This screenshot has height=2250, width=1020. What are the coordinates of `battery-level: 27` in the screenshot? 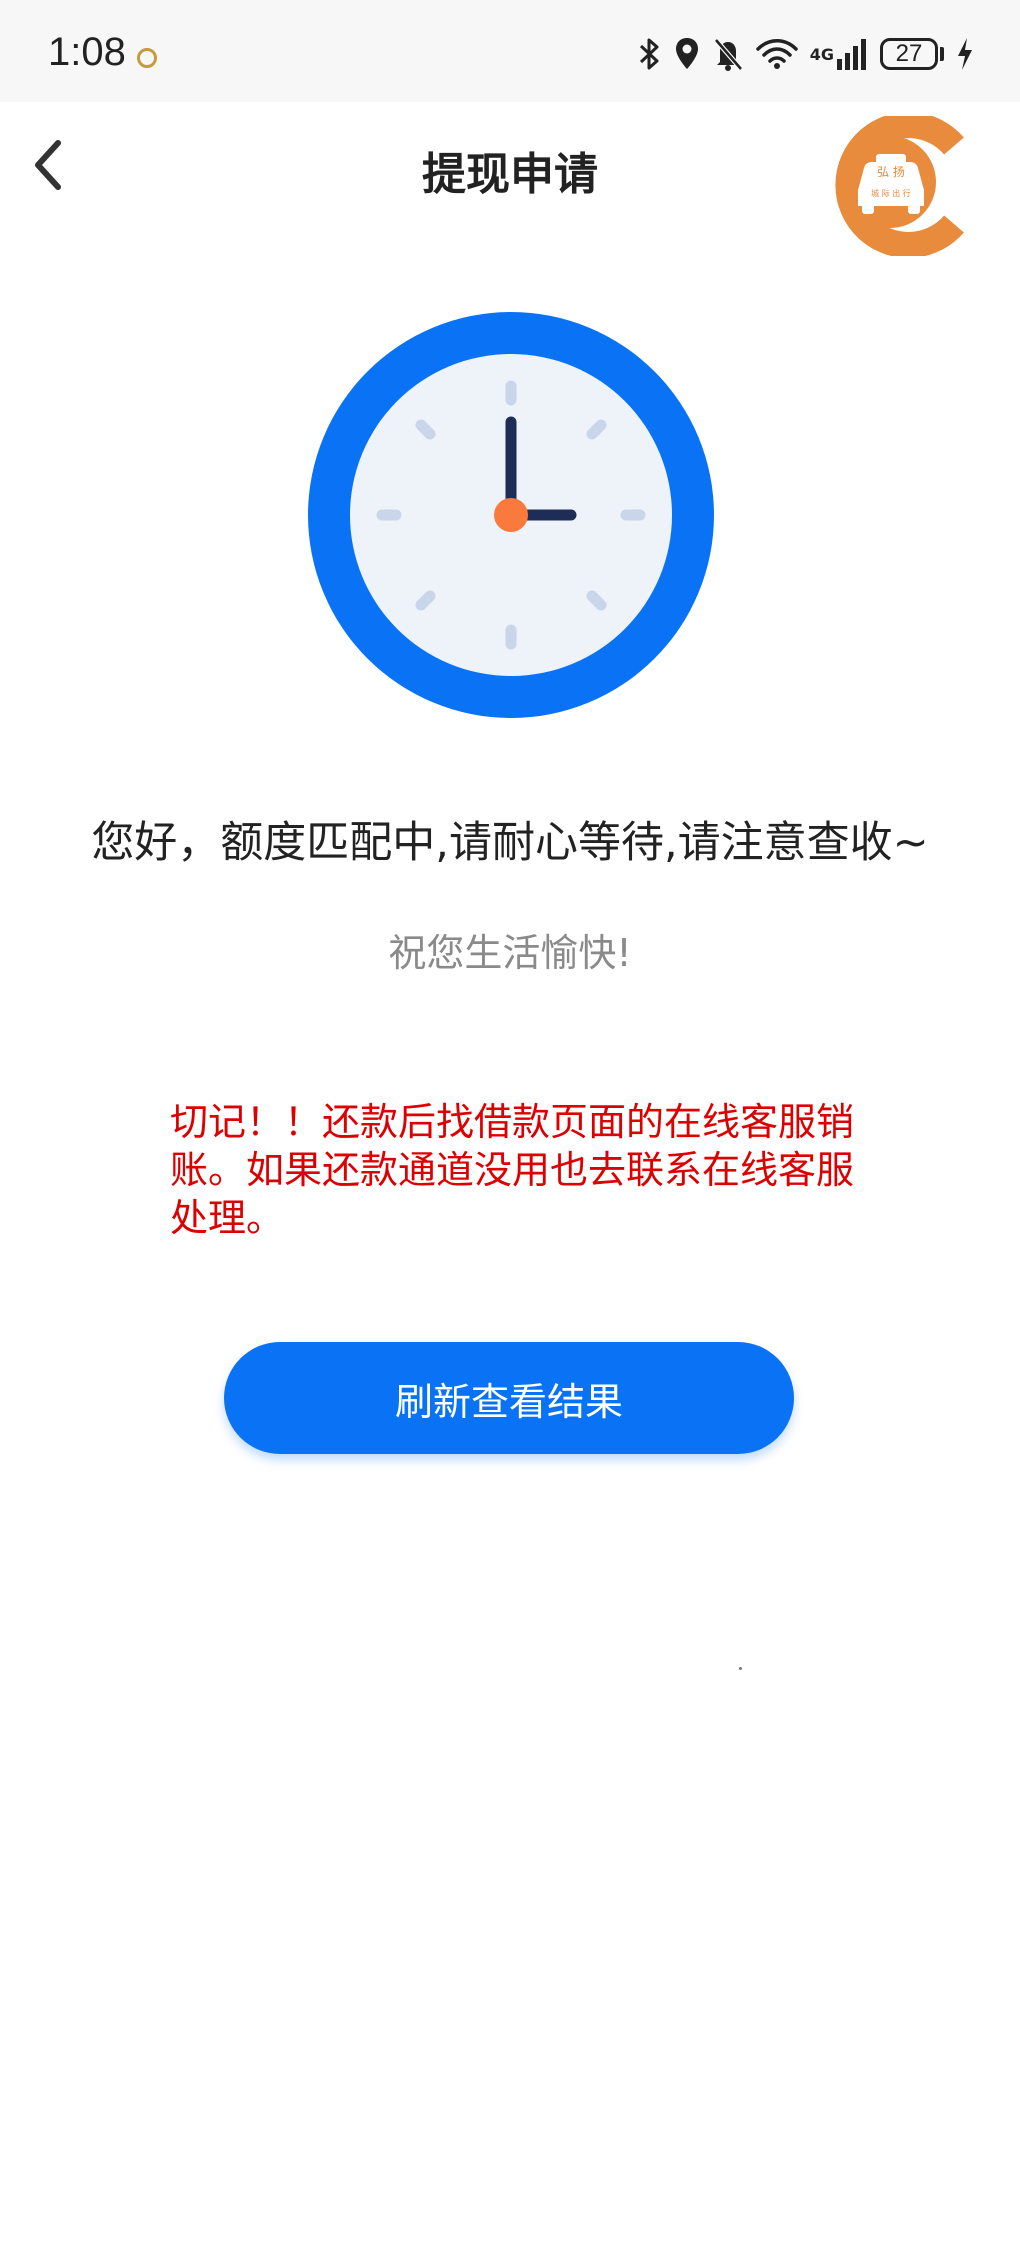 It's located at (909, 54).